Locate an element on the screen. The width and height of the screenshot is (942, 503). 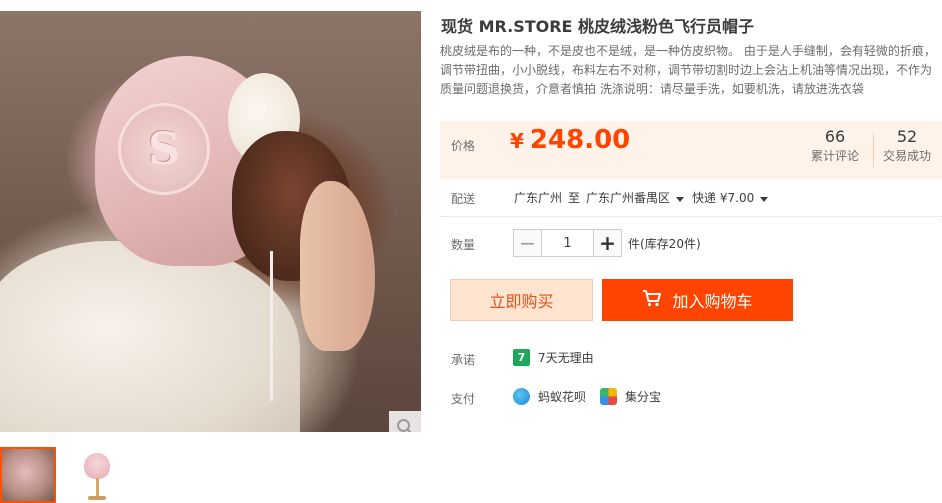
divider is located at coordinates (691, 216).